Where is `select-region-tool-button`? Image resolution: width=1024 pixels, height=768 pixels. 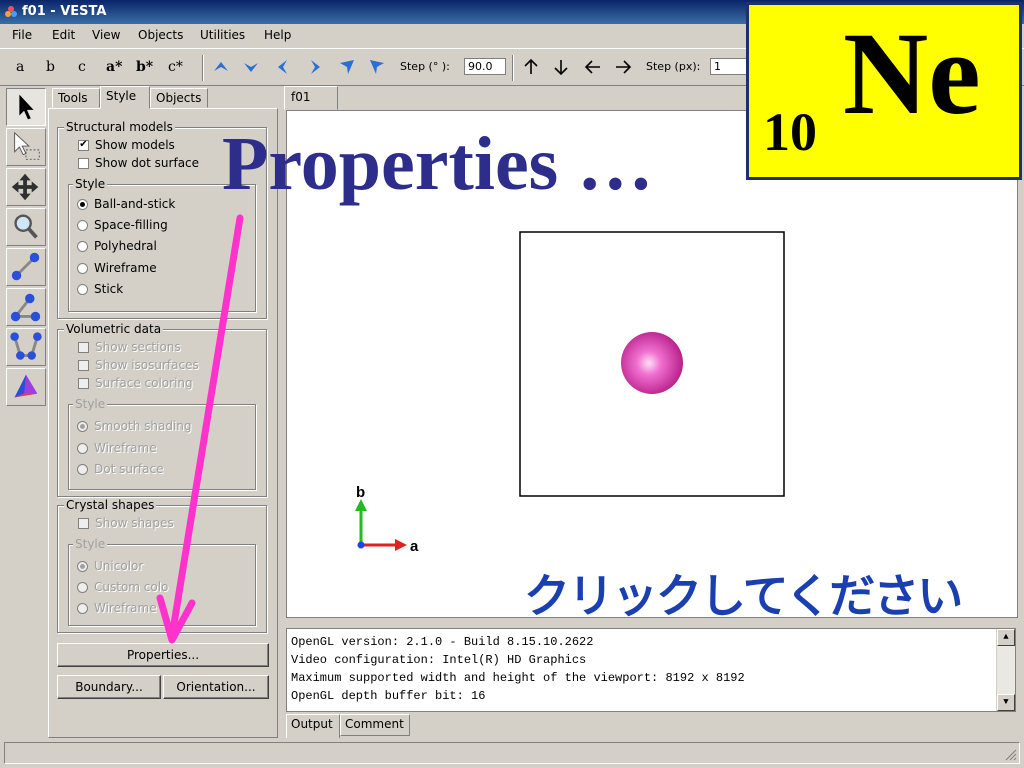
select-region-tool-button is located at coordinates (26, 147).